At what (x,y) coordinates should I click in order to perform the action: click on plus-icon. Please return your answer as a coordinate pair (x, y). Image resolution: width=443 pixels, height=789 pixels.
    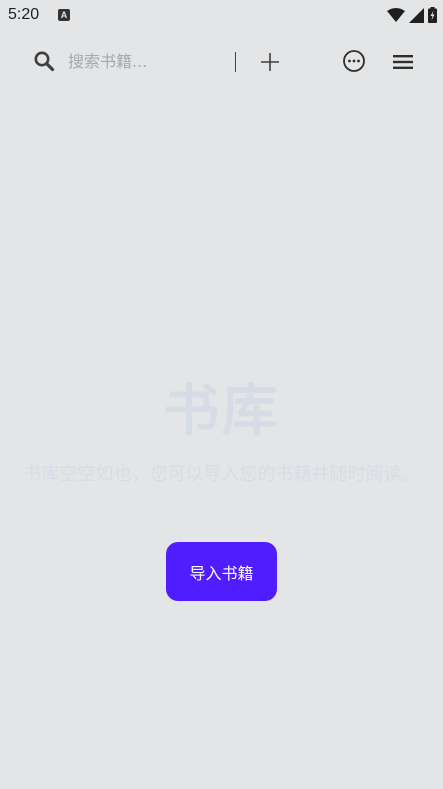
    Looking at the image, I should click on (270, 62).